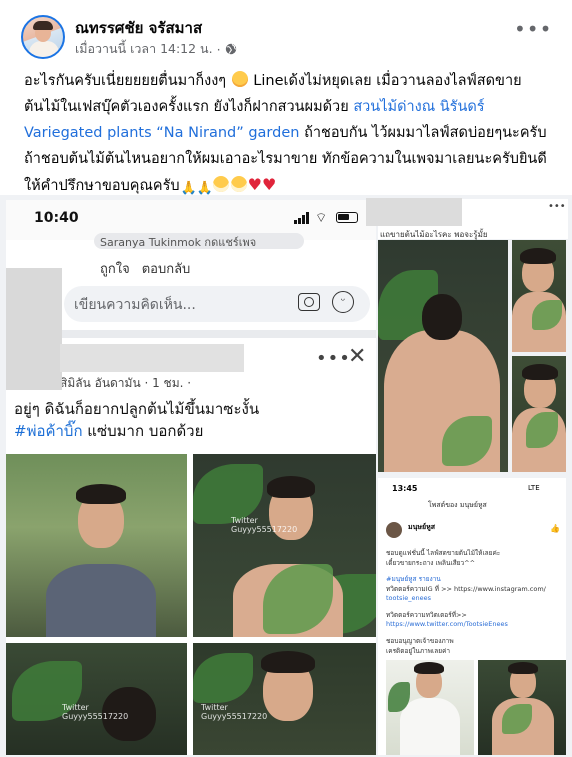  What do you see at coordinates (408, 598) in the screenshot?
I see `screen2-line: tootsie_enees` at bounding box center [408, 598].